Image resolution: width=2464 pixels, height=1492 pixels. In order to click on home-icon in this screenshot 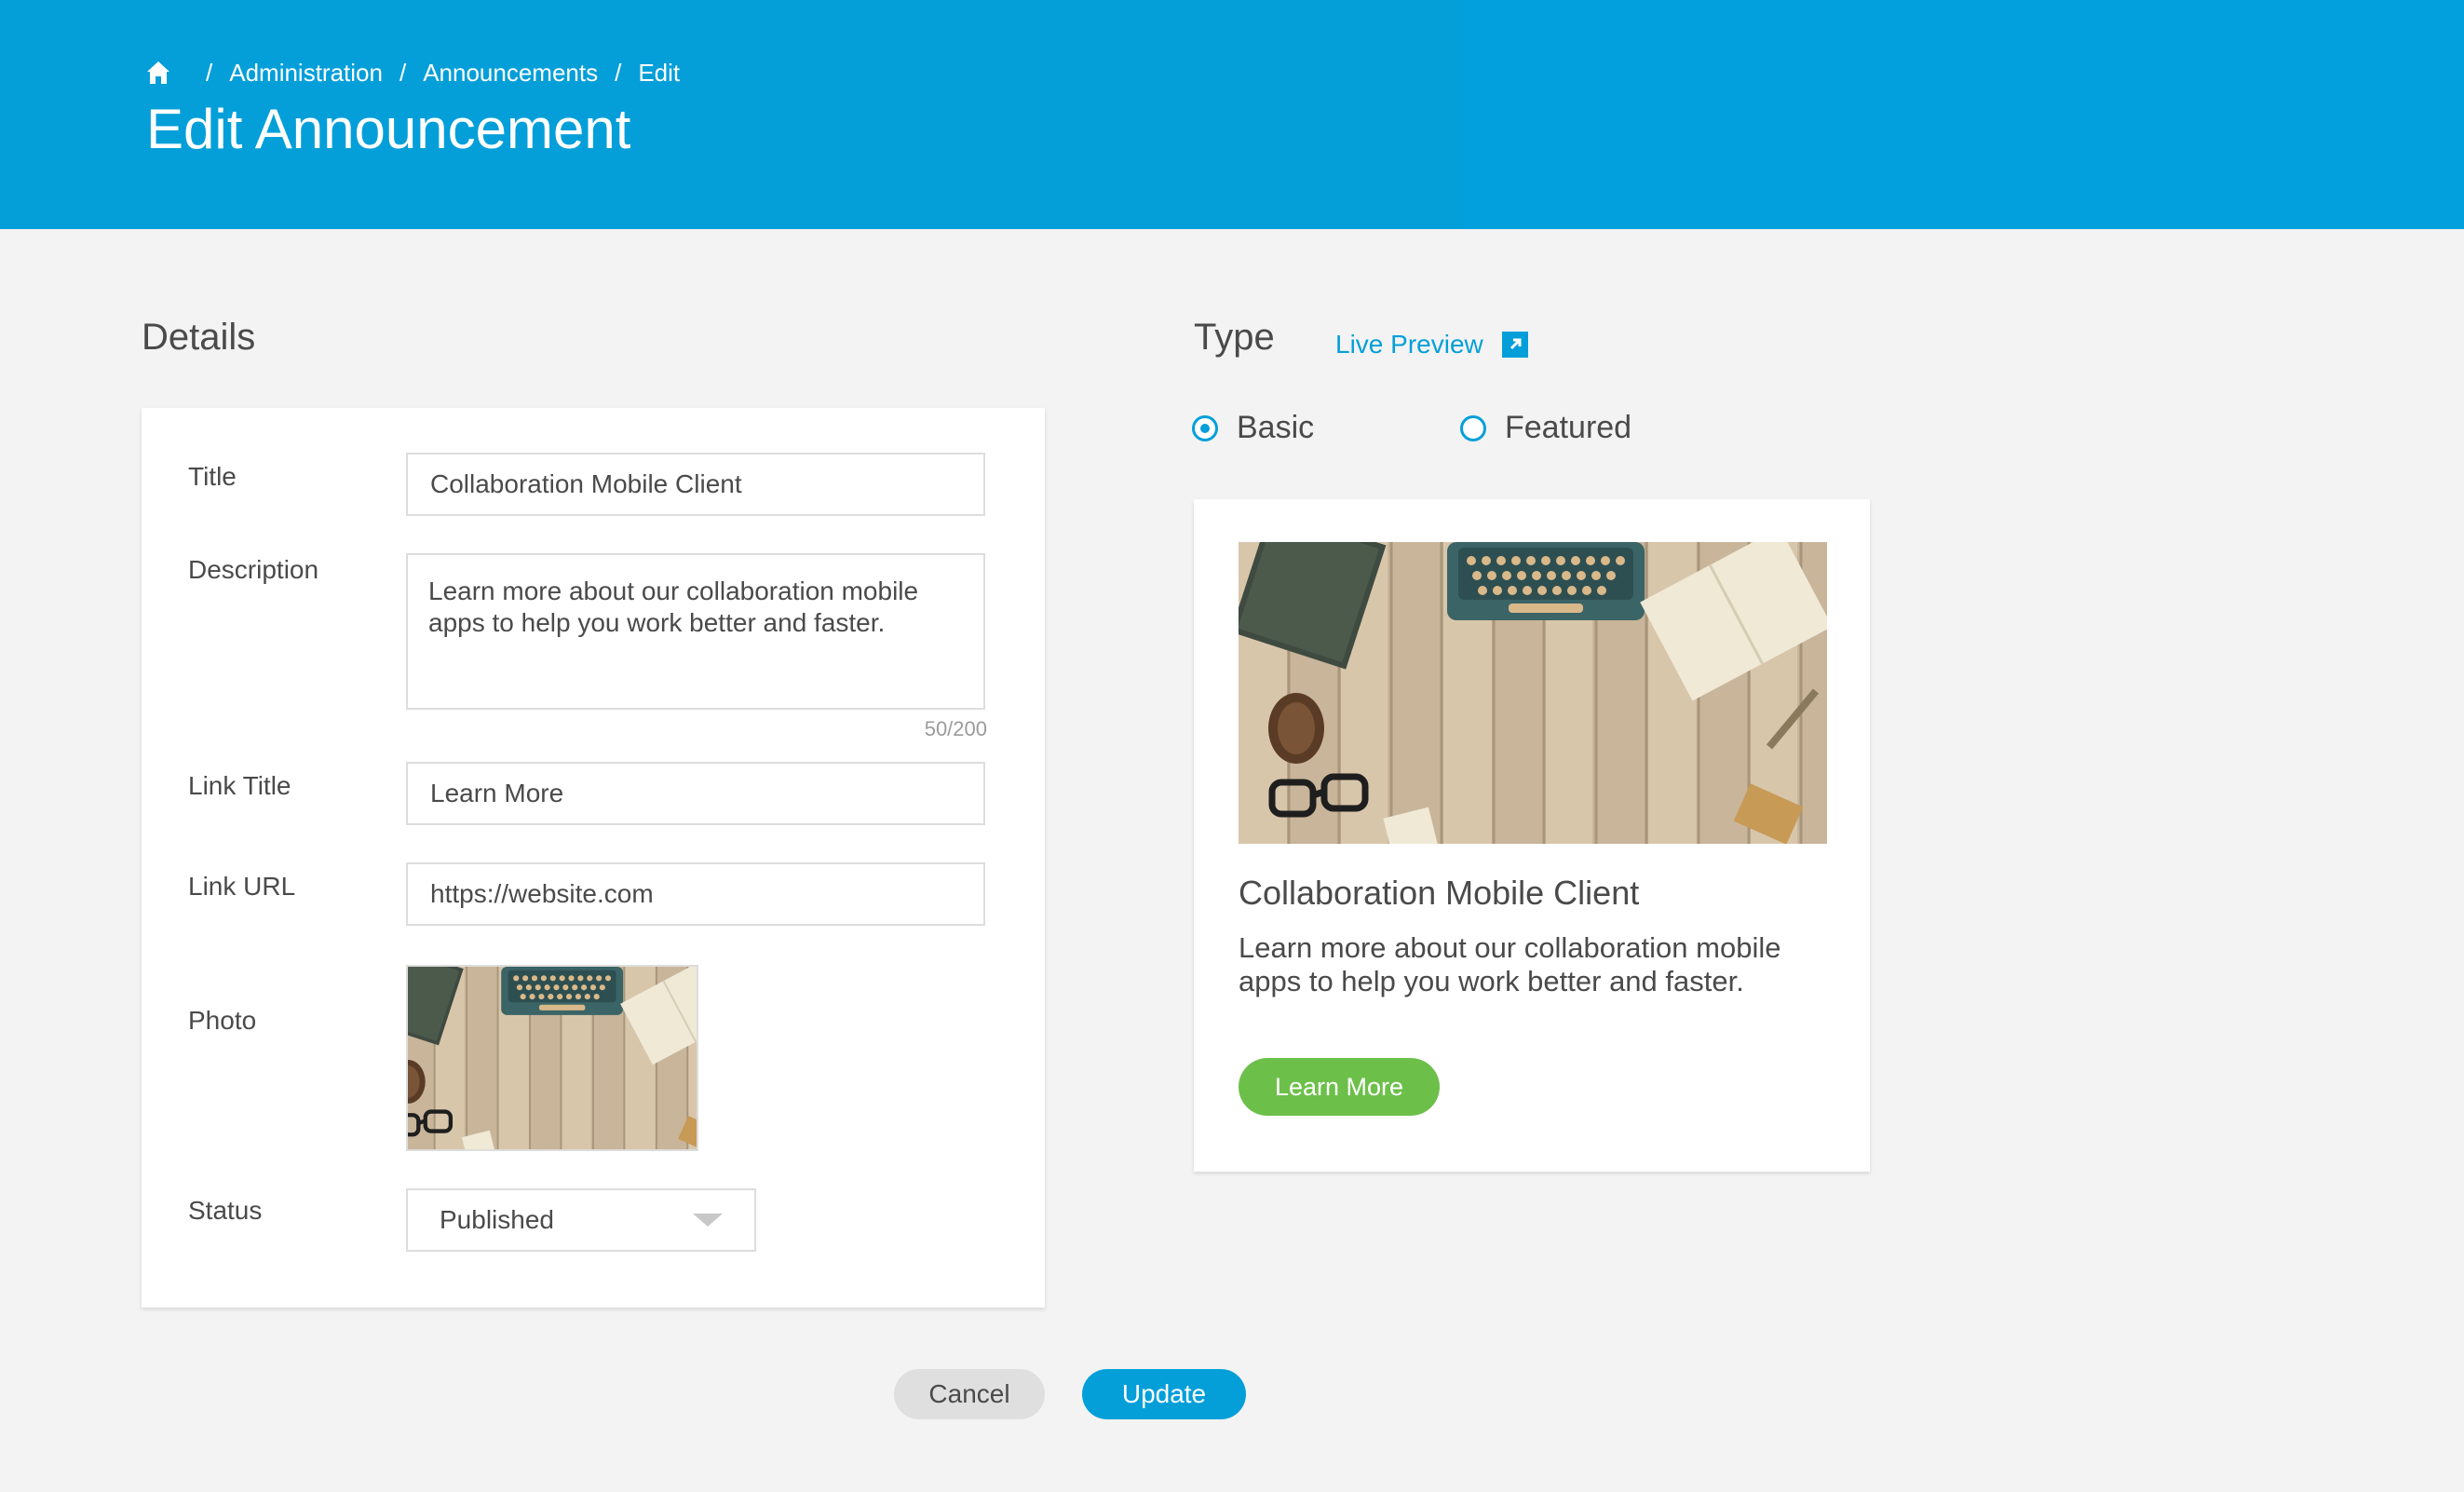, I will do `click(158, 73)`.